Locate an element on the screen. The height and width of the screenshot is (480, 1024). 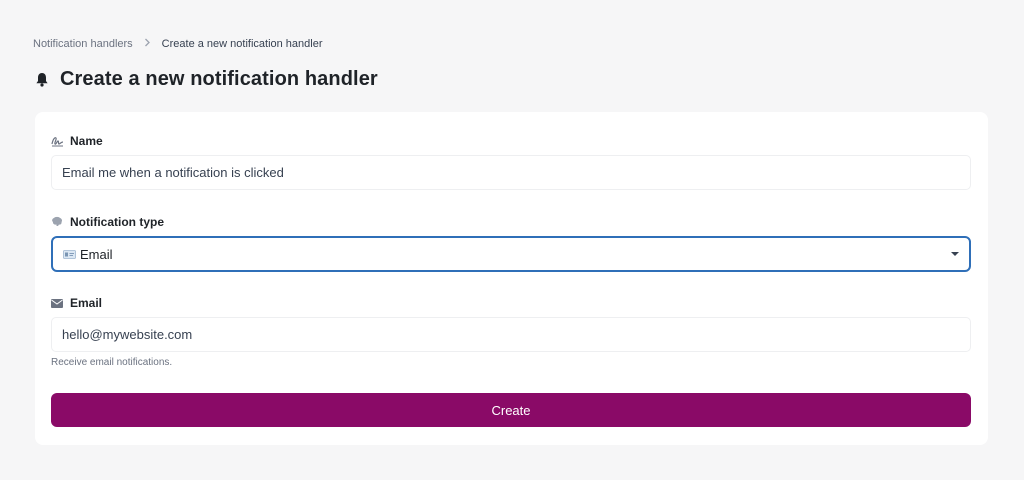
name-label-text: Name is located at coordinates (86, 141).